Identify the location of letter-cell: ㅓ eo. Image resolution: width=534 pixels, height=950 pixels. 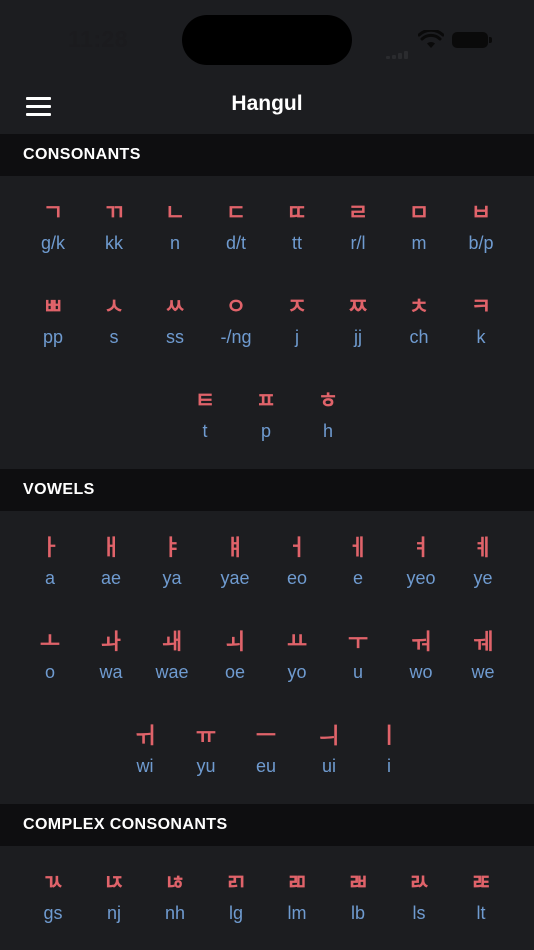
(297, 570).